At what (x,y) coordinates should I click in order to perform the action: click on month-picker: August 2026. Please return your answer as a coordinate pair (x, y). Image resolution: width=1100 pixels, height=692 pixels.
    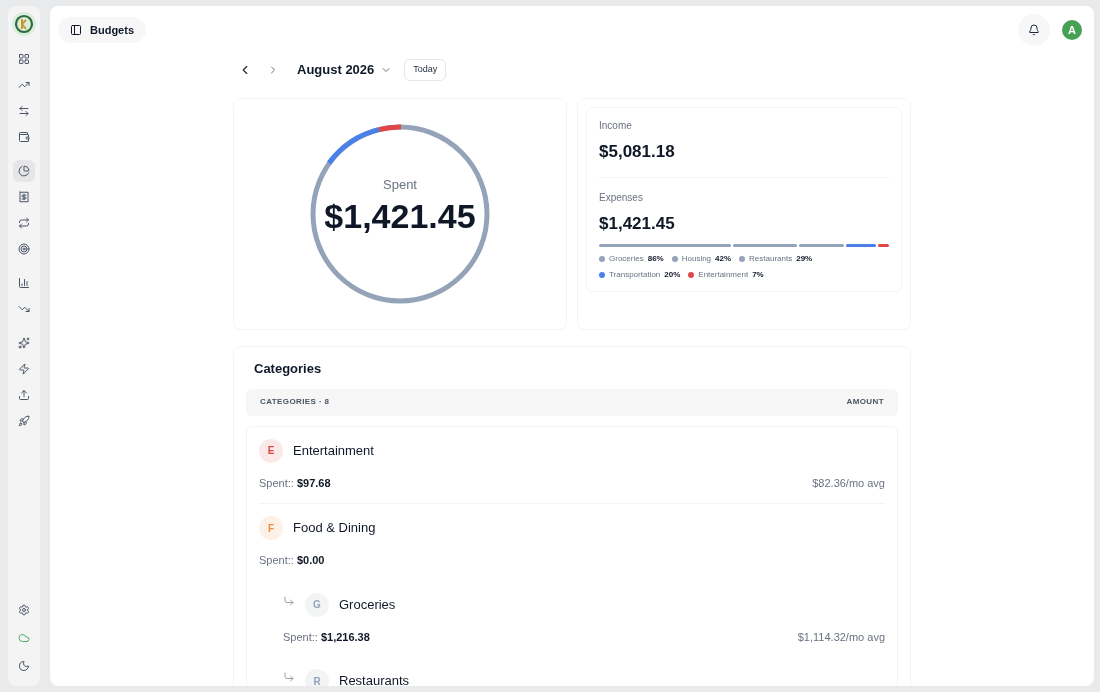
    Looking at the image, I should click on (345, 70).